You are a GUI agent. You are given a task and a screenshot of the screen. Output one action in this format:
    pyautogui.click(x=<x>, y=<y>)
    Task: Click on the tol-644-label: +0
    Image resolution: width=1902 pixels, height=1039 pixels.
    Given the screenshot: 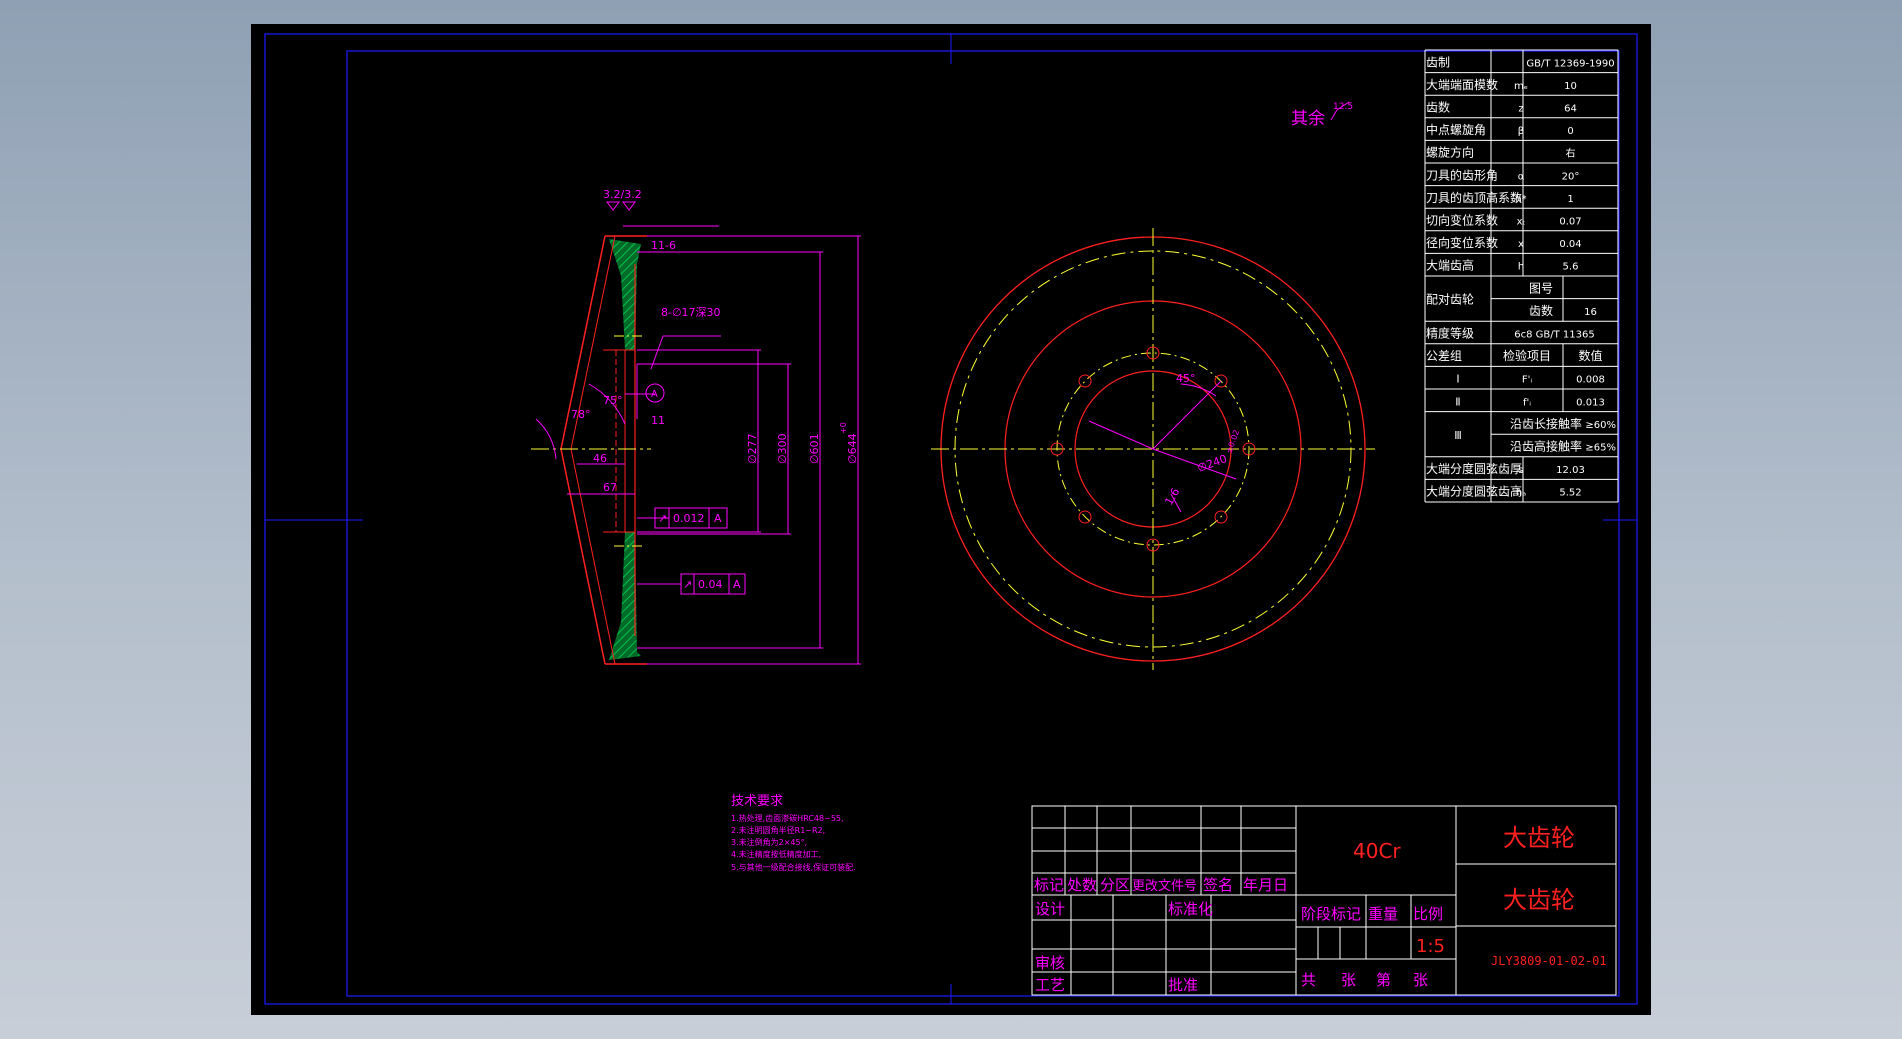 What is the action you would take?
    pyautogui.click(x=843, y=428)
    